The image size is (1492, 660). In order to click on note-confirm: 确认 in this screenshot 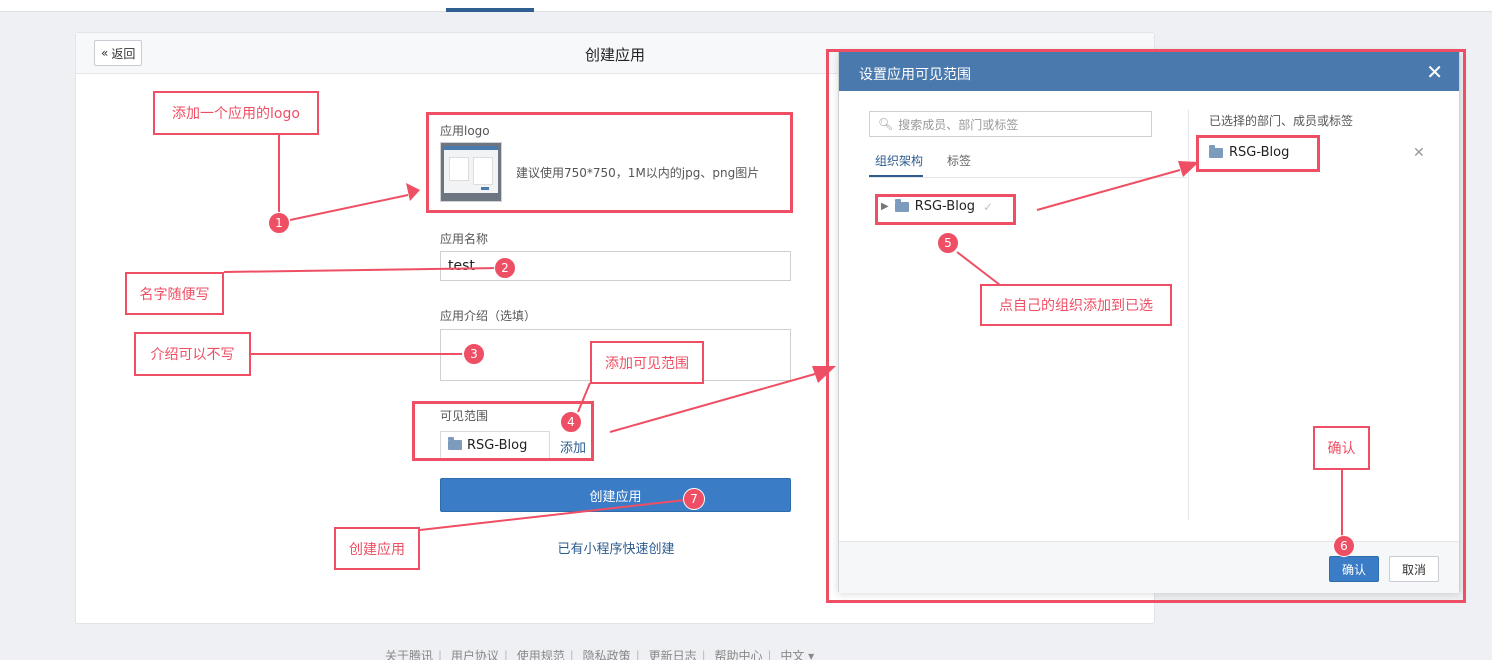, I will do `click(1341, 448)`.